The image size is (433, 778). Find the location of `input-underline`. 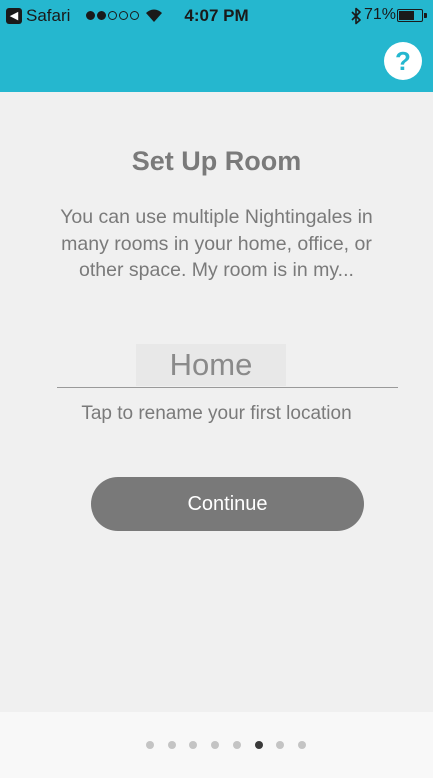

input-underline is located at coordinates (227, 387).